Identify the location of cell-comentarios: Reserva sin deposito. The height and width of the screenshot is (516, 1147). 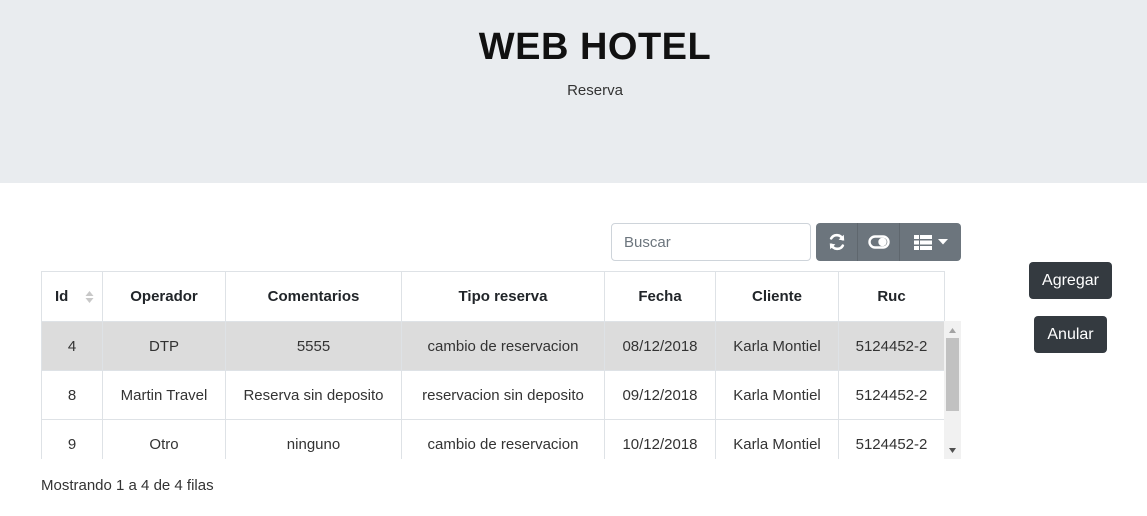
(313, 395).